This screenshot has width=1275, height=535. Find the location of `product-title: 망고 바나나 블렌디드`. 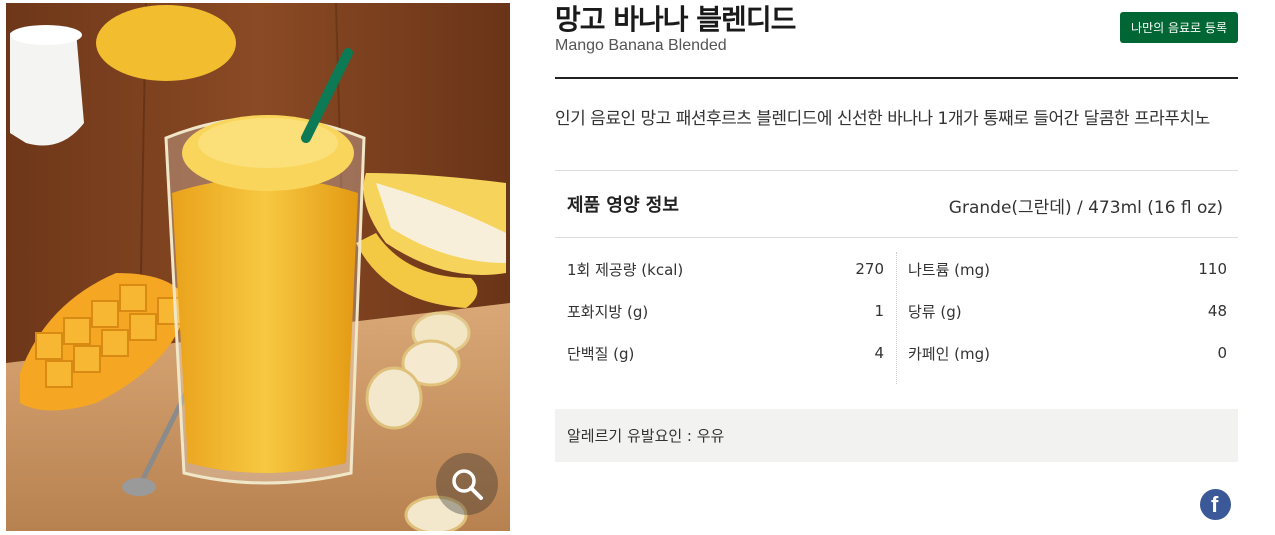

product-title: 망고 바나나 블렌디드 is located at coordinates (675, 19).